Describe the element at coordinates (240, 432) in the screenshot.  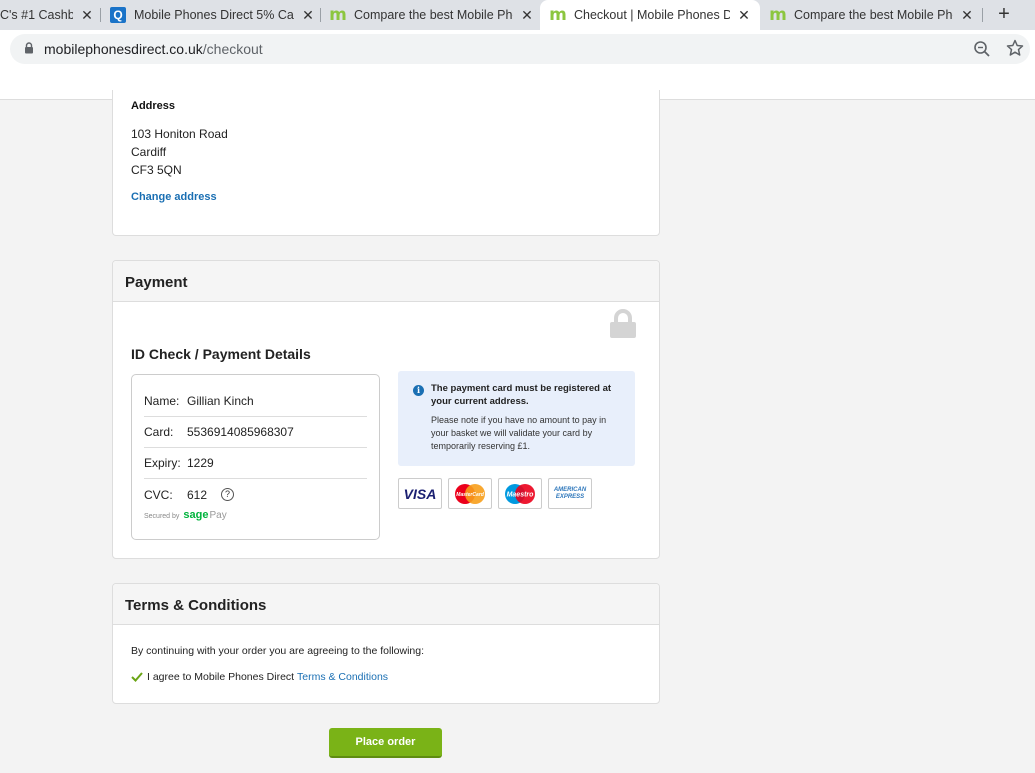
I see `card-number-value: 5536914085968307` at that location.